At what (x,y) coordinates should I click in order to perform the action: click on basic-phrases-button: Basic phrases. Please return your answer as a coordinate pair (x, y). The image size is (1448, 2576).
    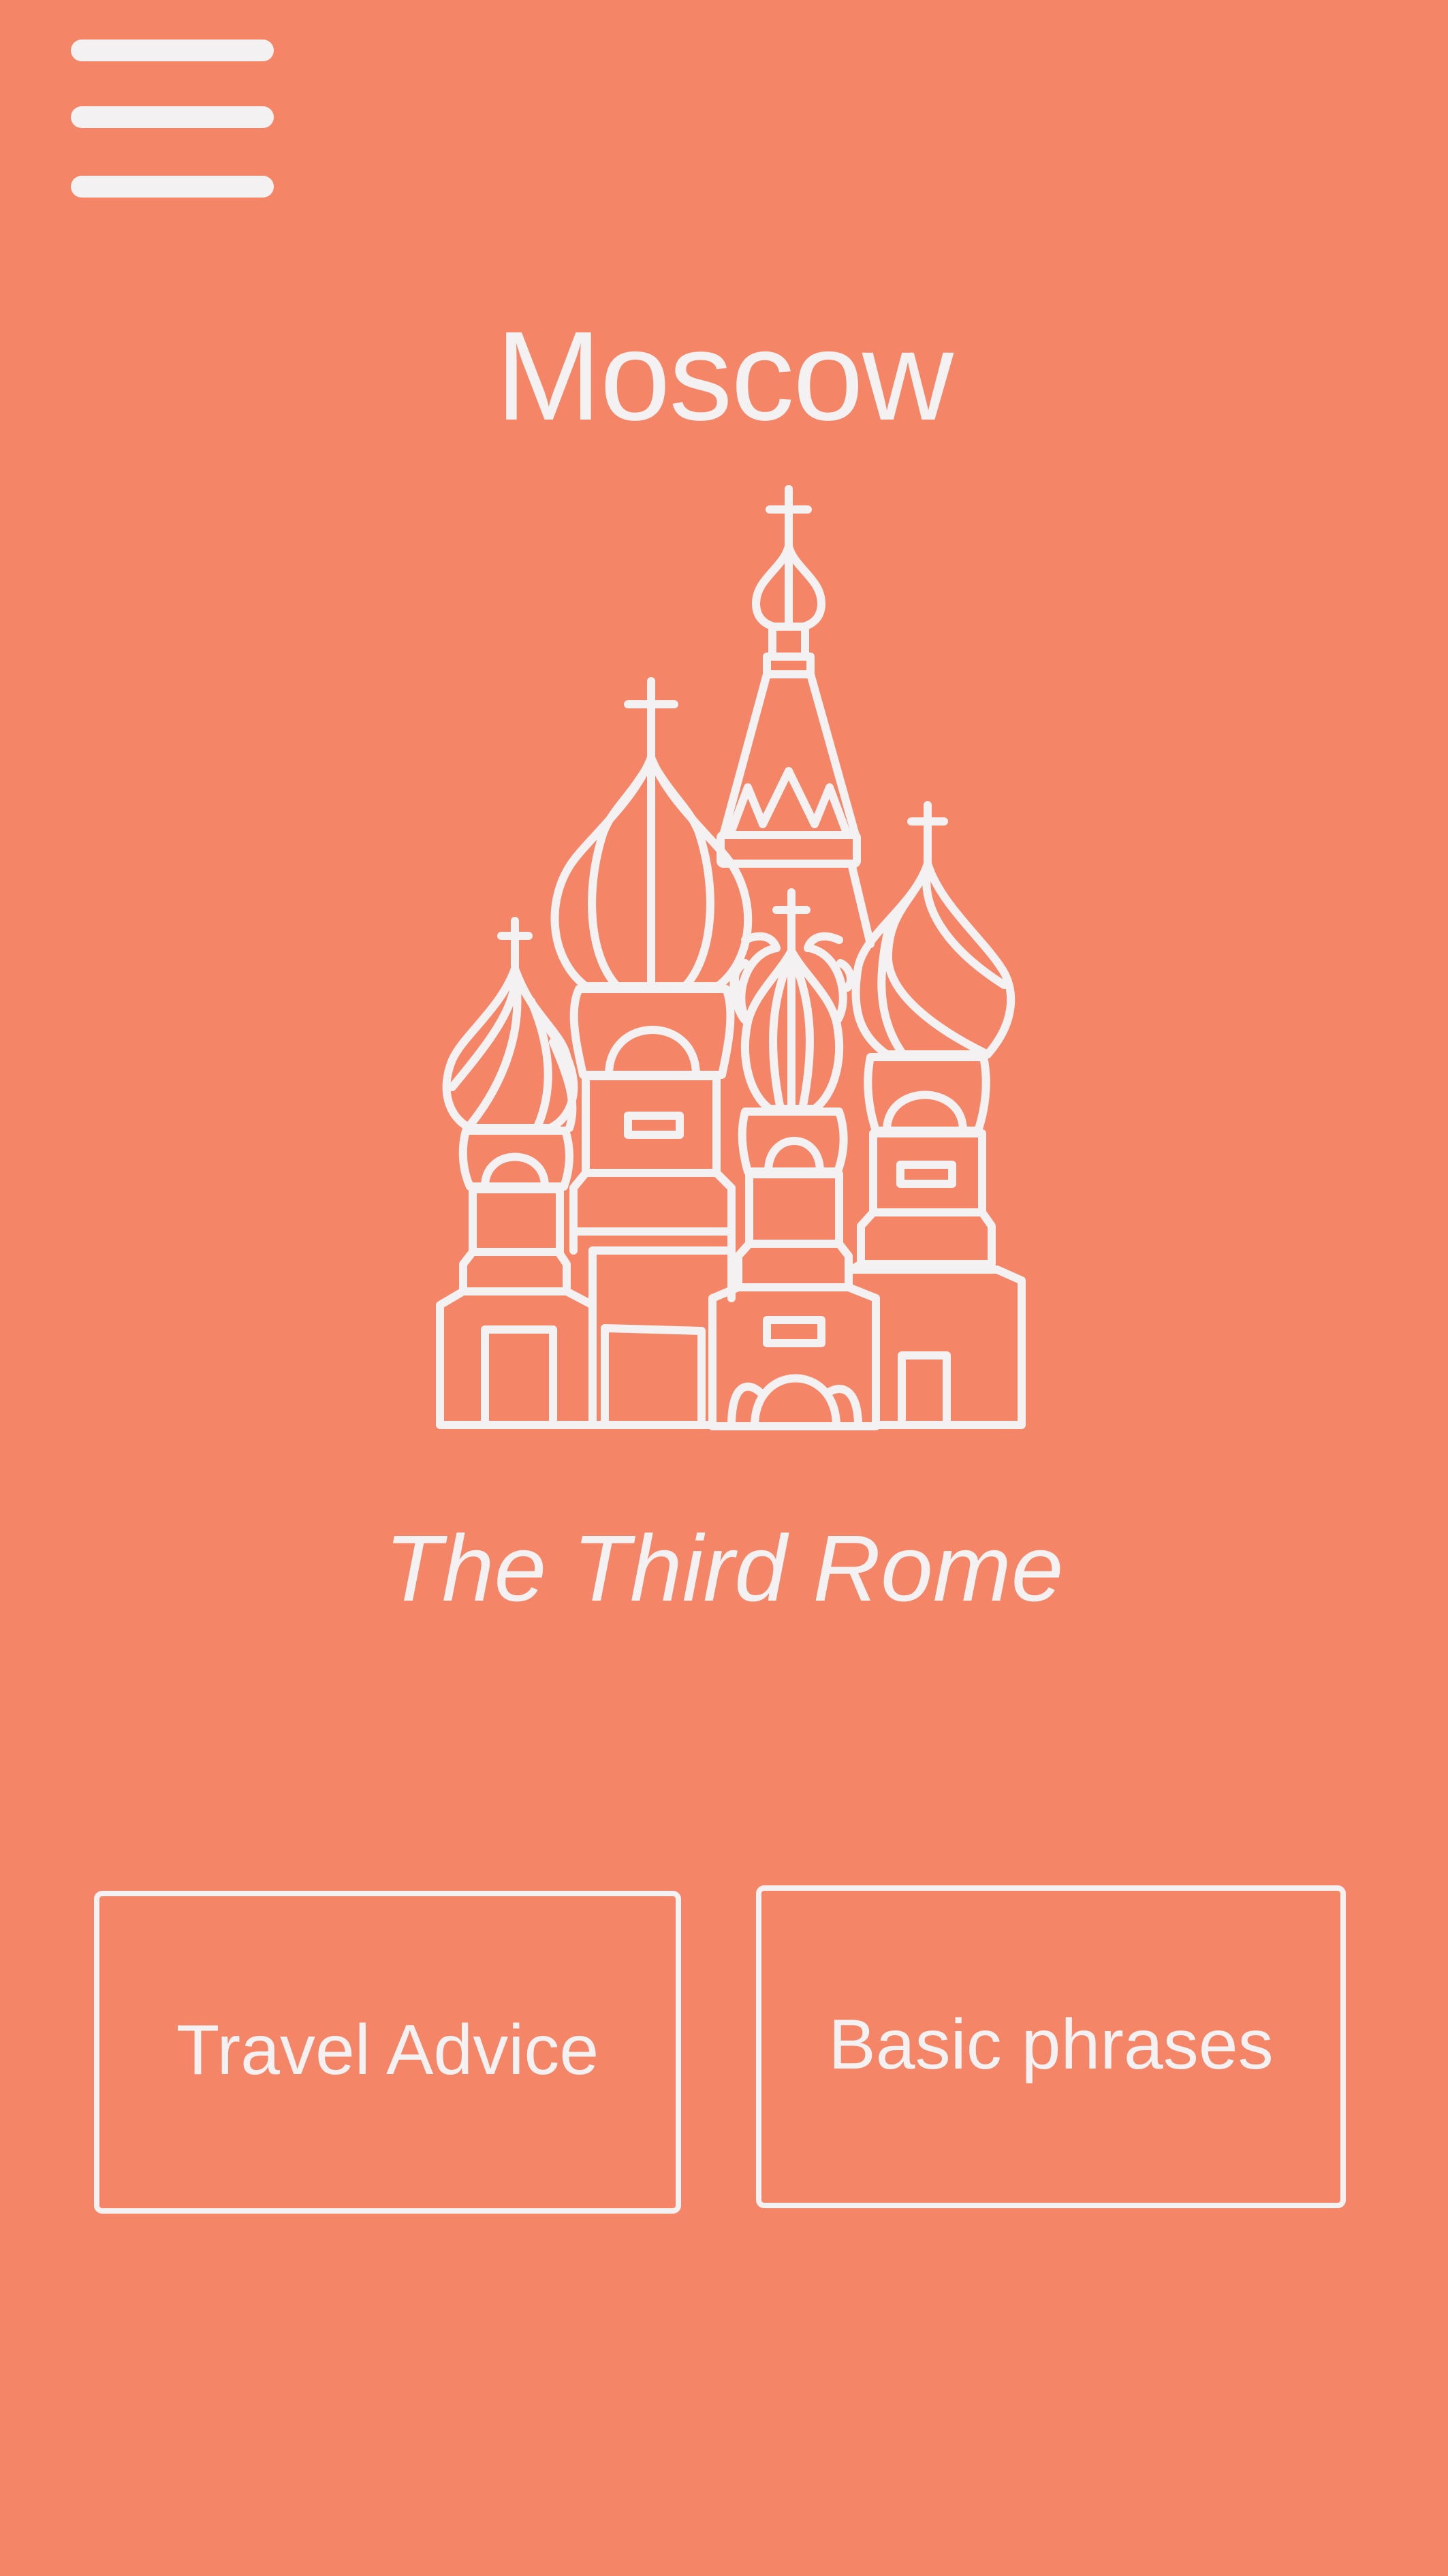
    Looking at the image, I should click on (1051, 2046).